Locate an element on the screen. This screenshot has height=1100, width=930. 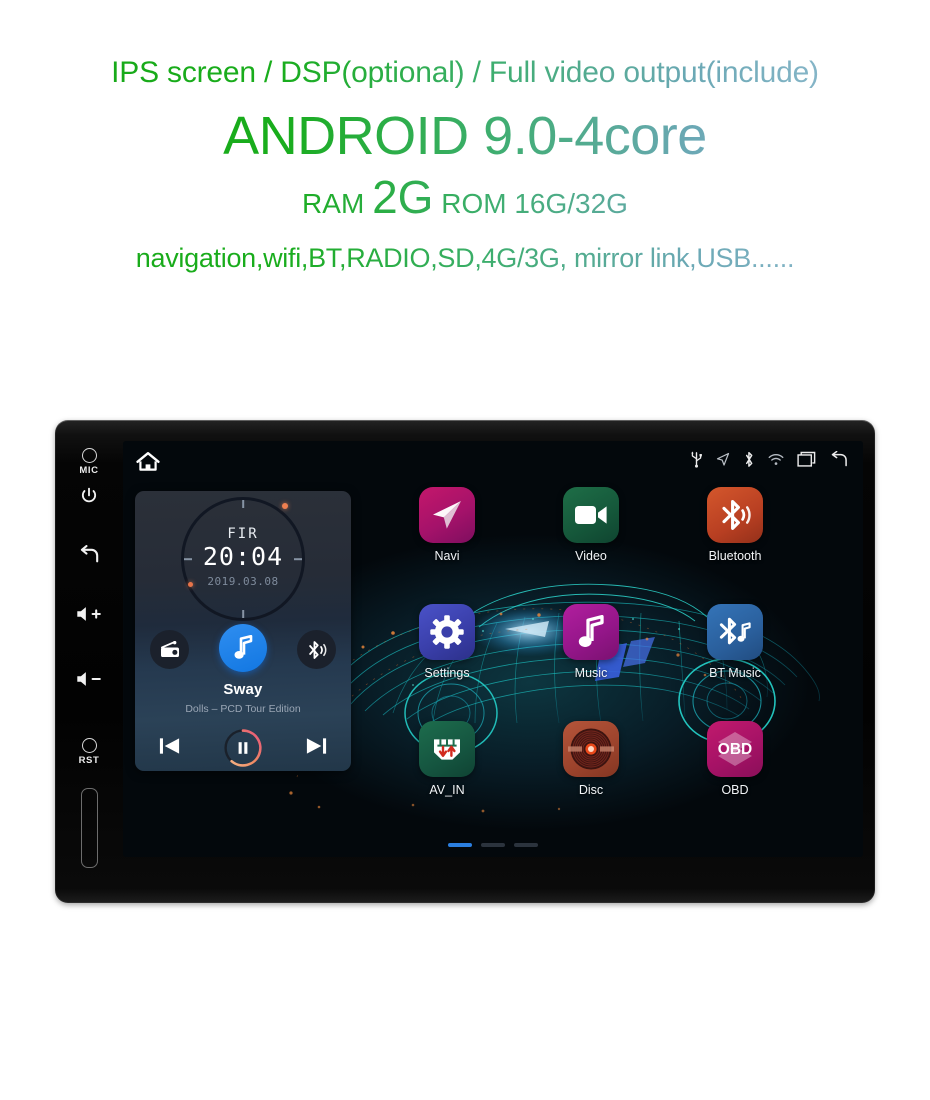
app-disc: Disc is located at coordinates (591, 759).